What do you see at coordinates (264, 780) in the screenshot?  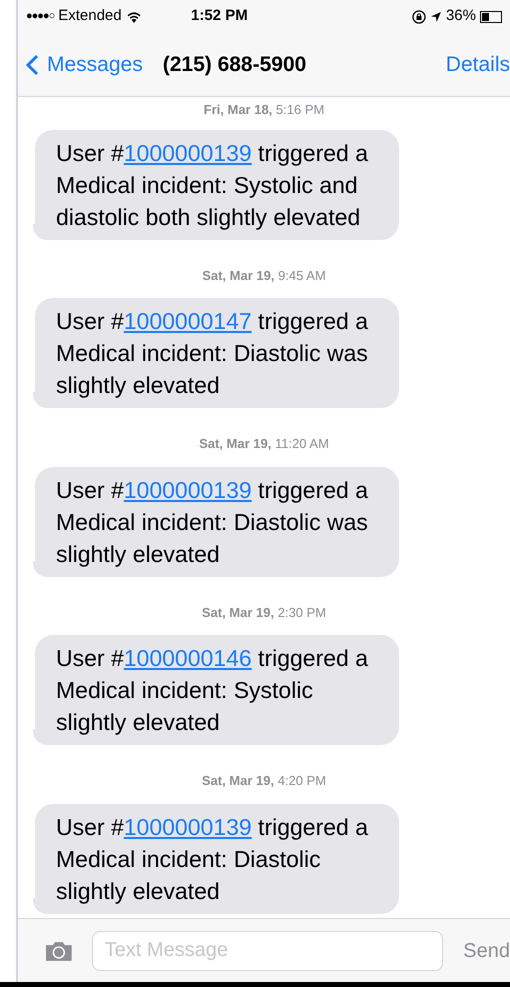 I see `message-timestamp: Sat, Mar 19, 4:20 PM` at bounding box center [264, 780].